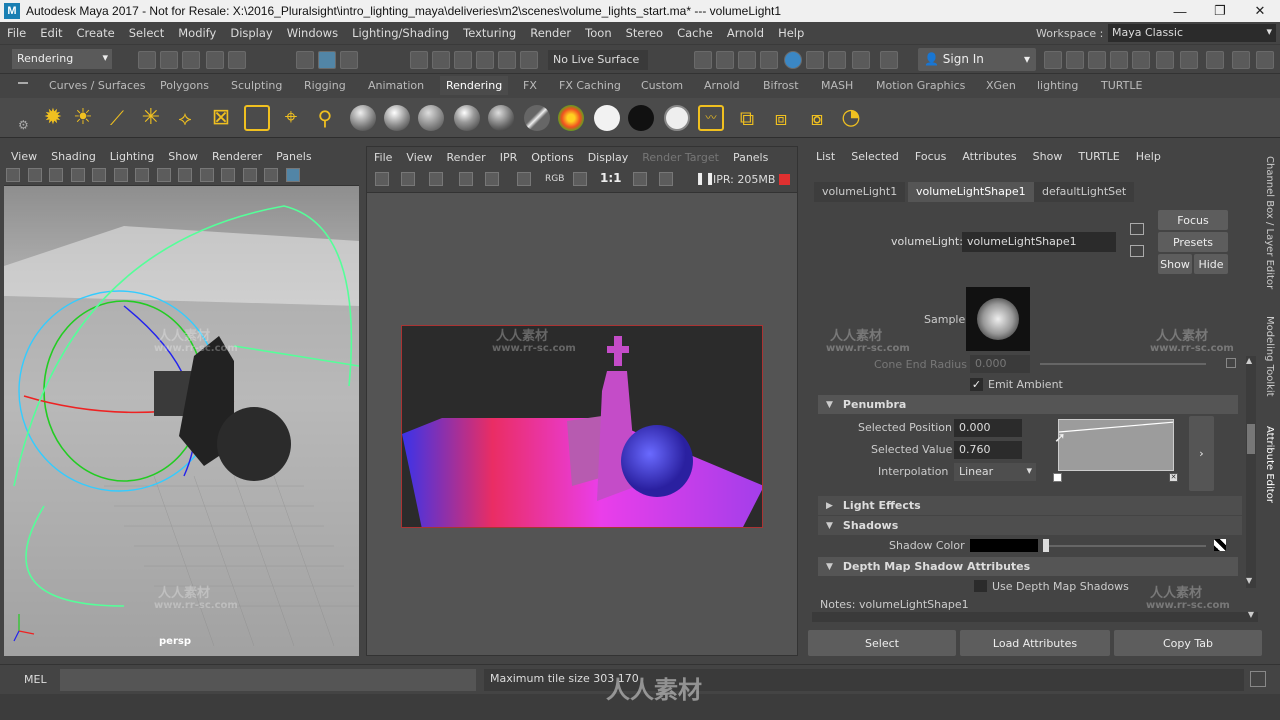  Describe the element at coordinates (611, 178) in the screenshot. I see `real-size-label: 1:1` at that location.